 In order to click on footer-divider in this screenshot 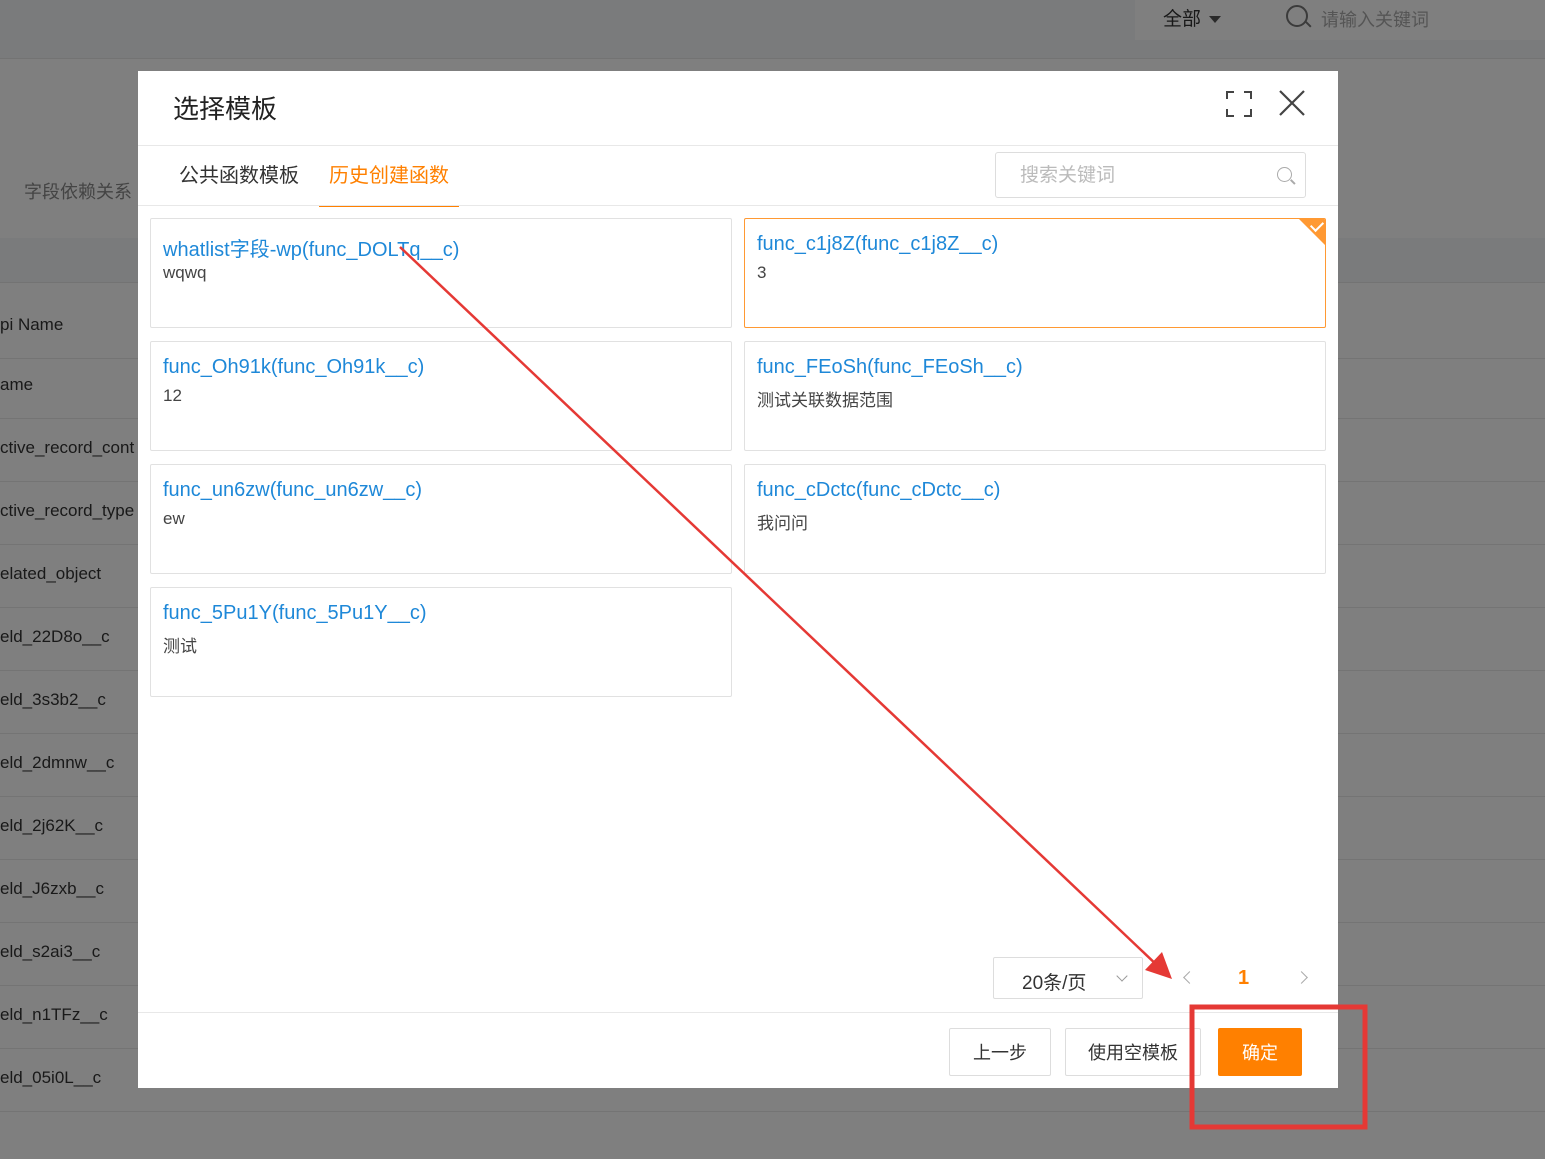, I will do `click(738, 1012)`.